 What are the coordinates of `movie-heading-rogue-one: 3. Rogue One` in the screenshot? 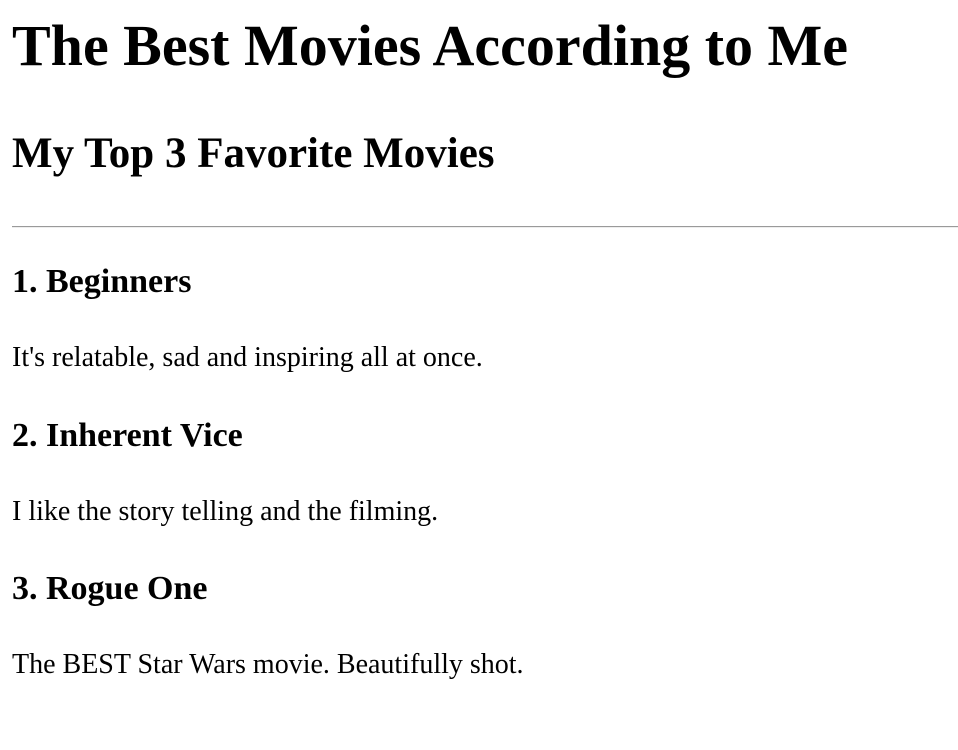 It's located at (110, 588).